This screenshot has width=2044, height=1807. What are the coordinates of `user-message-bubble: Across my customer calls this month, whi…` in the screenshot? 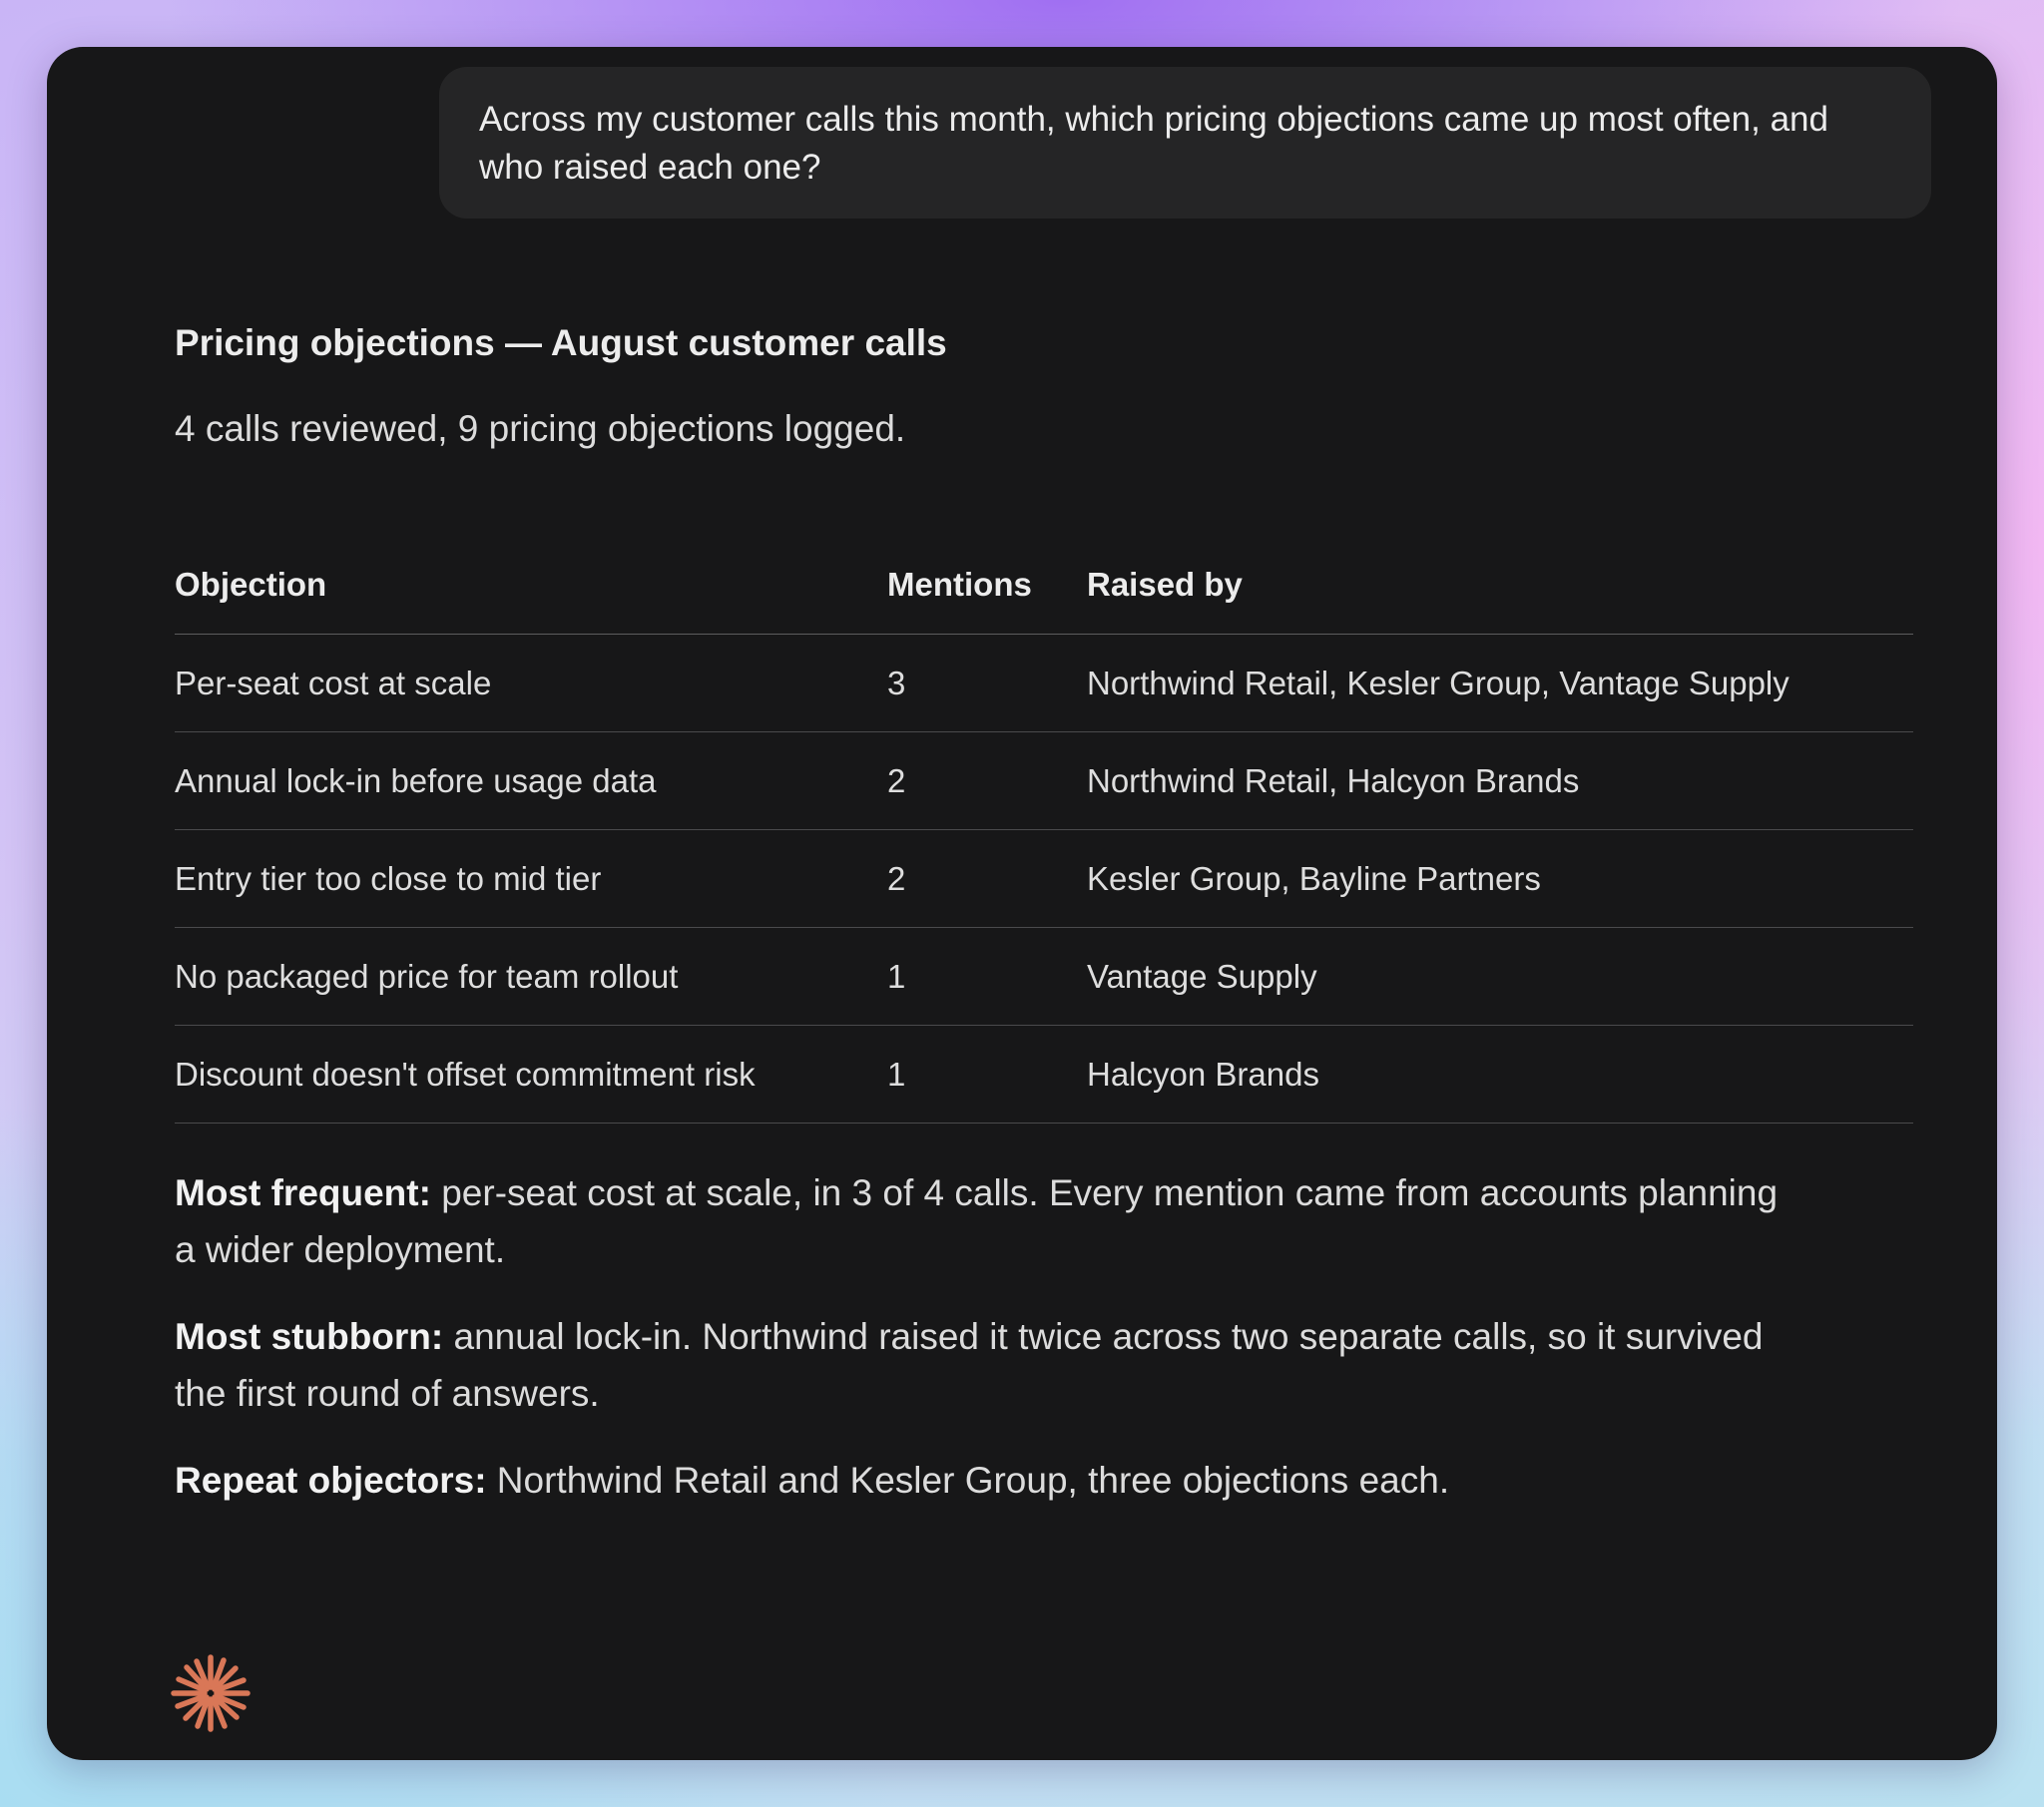 It's located at (1185, 143).